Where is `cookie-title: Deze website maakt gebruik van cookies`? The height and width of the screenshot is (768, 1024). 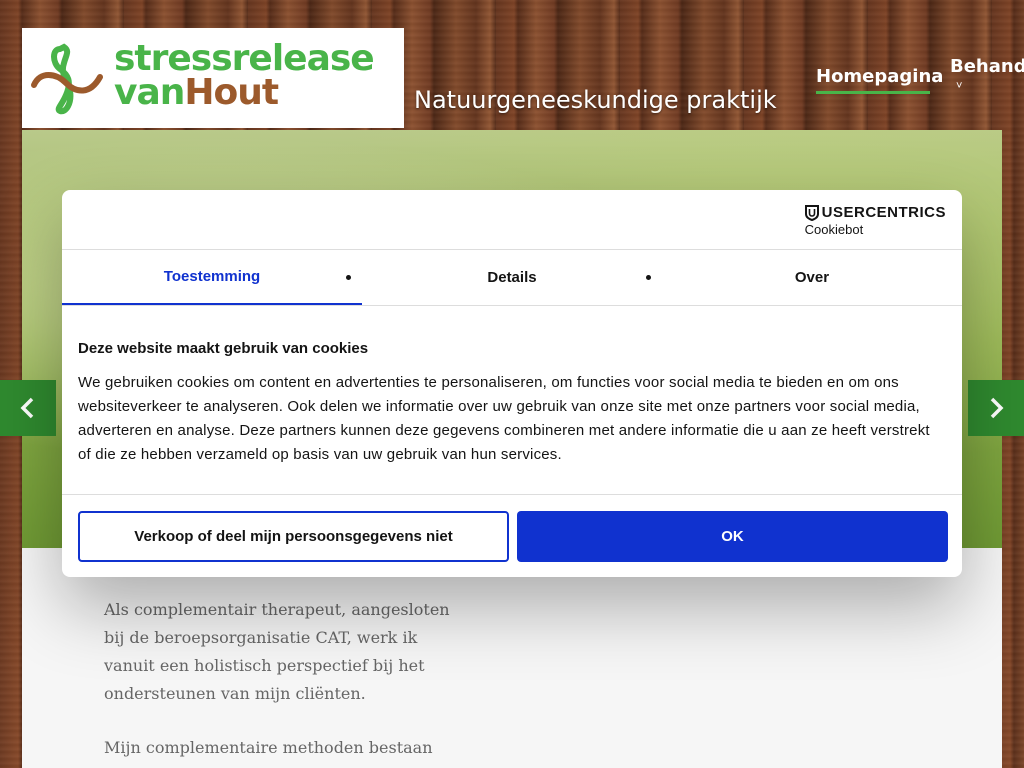
cookie-title: Deze website maakt gebruik van cookies is located at coordinates (223, 348).